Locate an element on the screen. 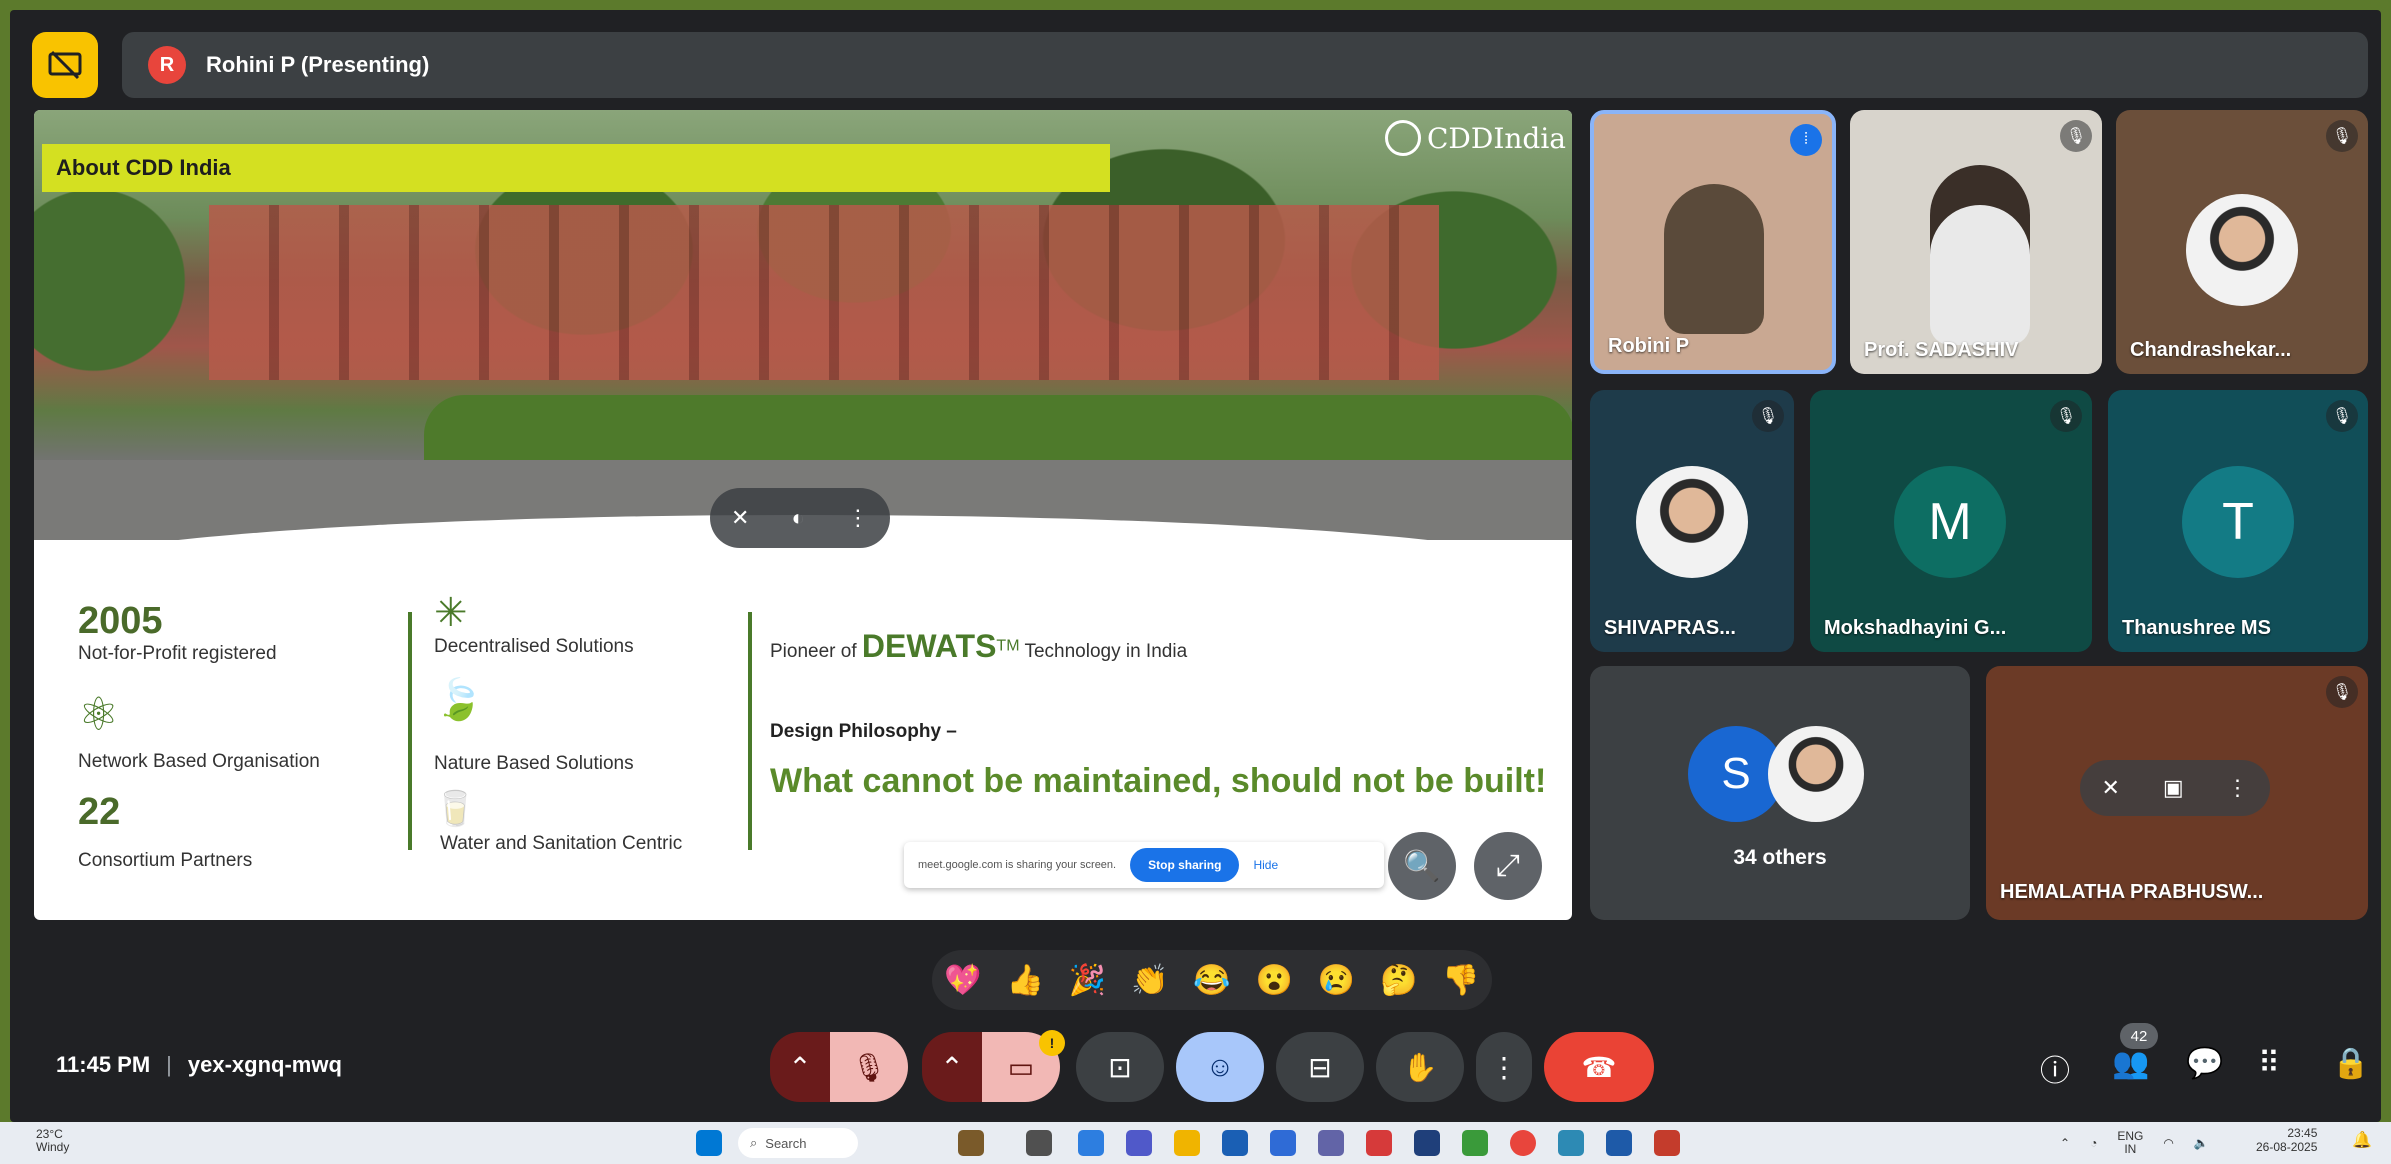  slide-overlay-controls: ✕ ◐ ⋮ is located at coordinates (800, 518).